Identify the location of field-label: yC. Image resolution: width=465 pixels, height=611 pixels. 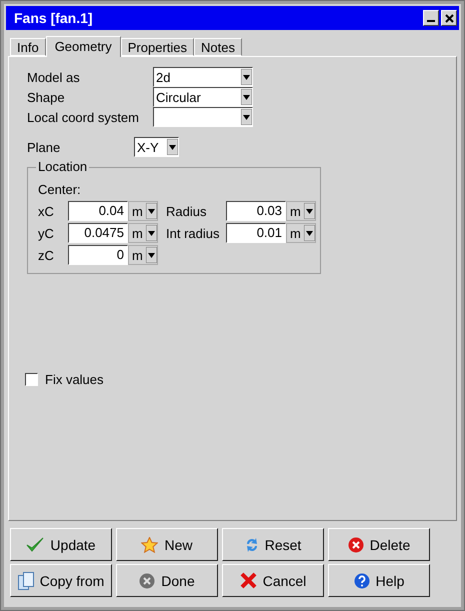
(46, 233).